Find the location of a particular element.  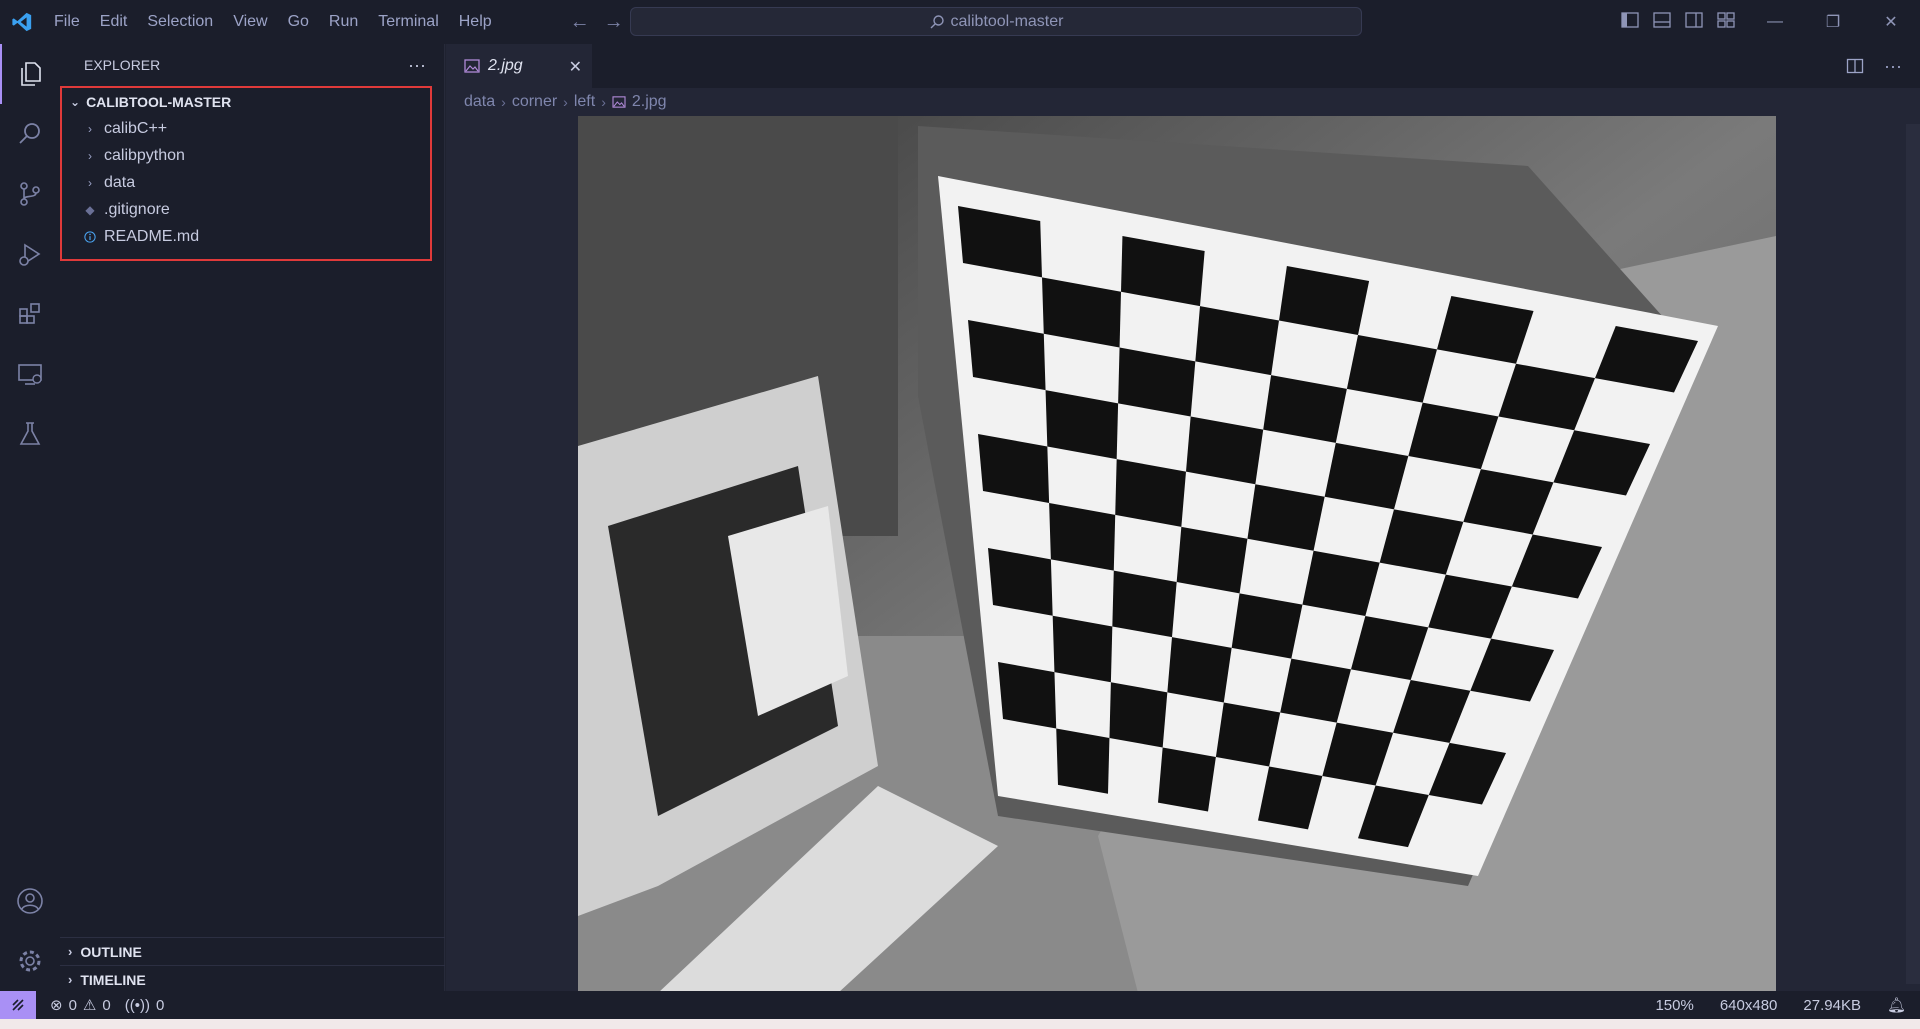

toggle-secondary-sidebar-icon is located at coordinates (1694, 20).